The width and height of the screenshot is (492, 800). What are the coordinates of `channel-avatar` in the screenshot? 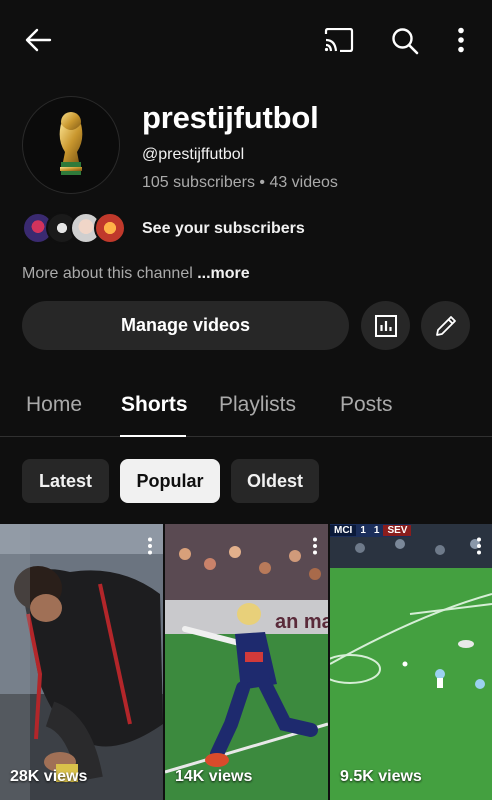 It's located at (71, 145).